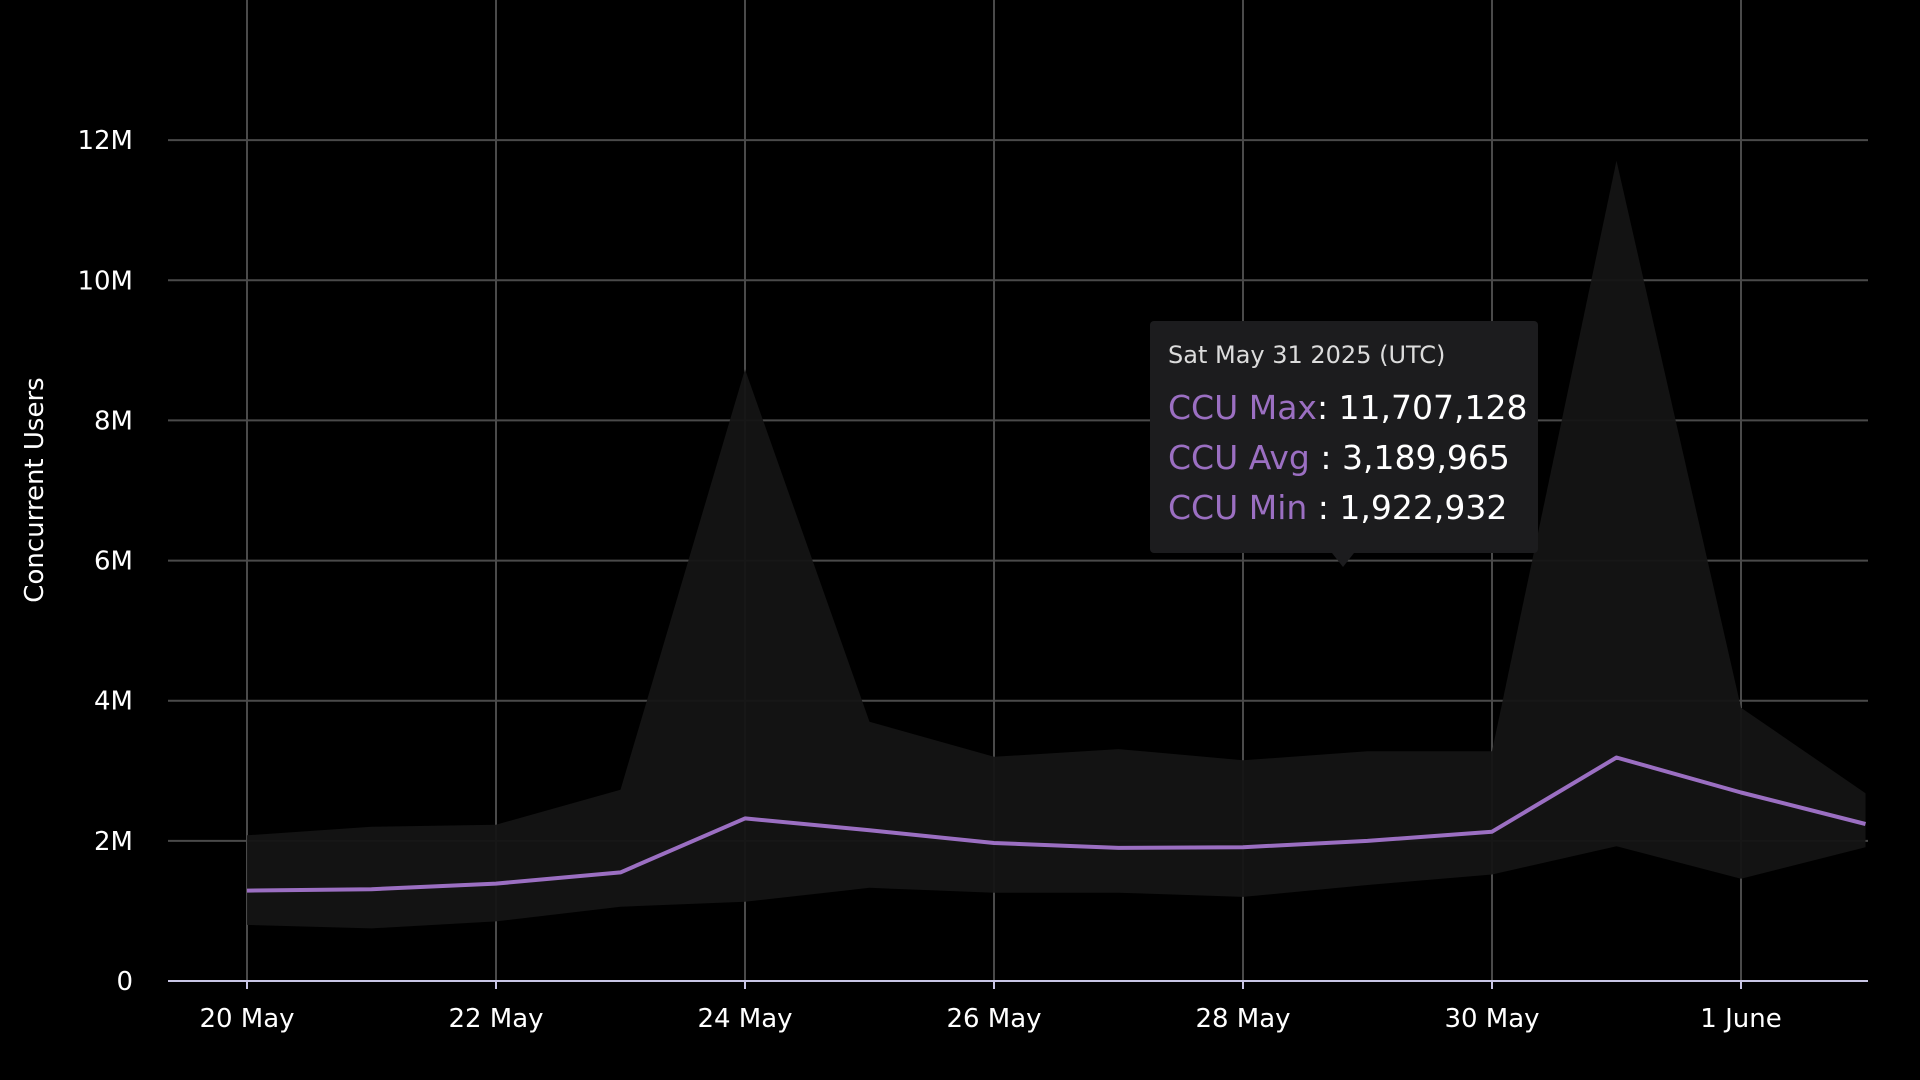  Describe the element at coordinates (35, 489) in the screenshot. I see `y-axis-label: Concurrent Users` at that location.